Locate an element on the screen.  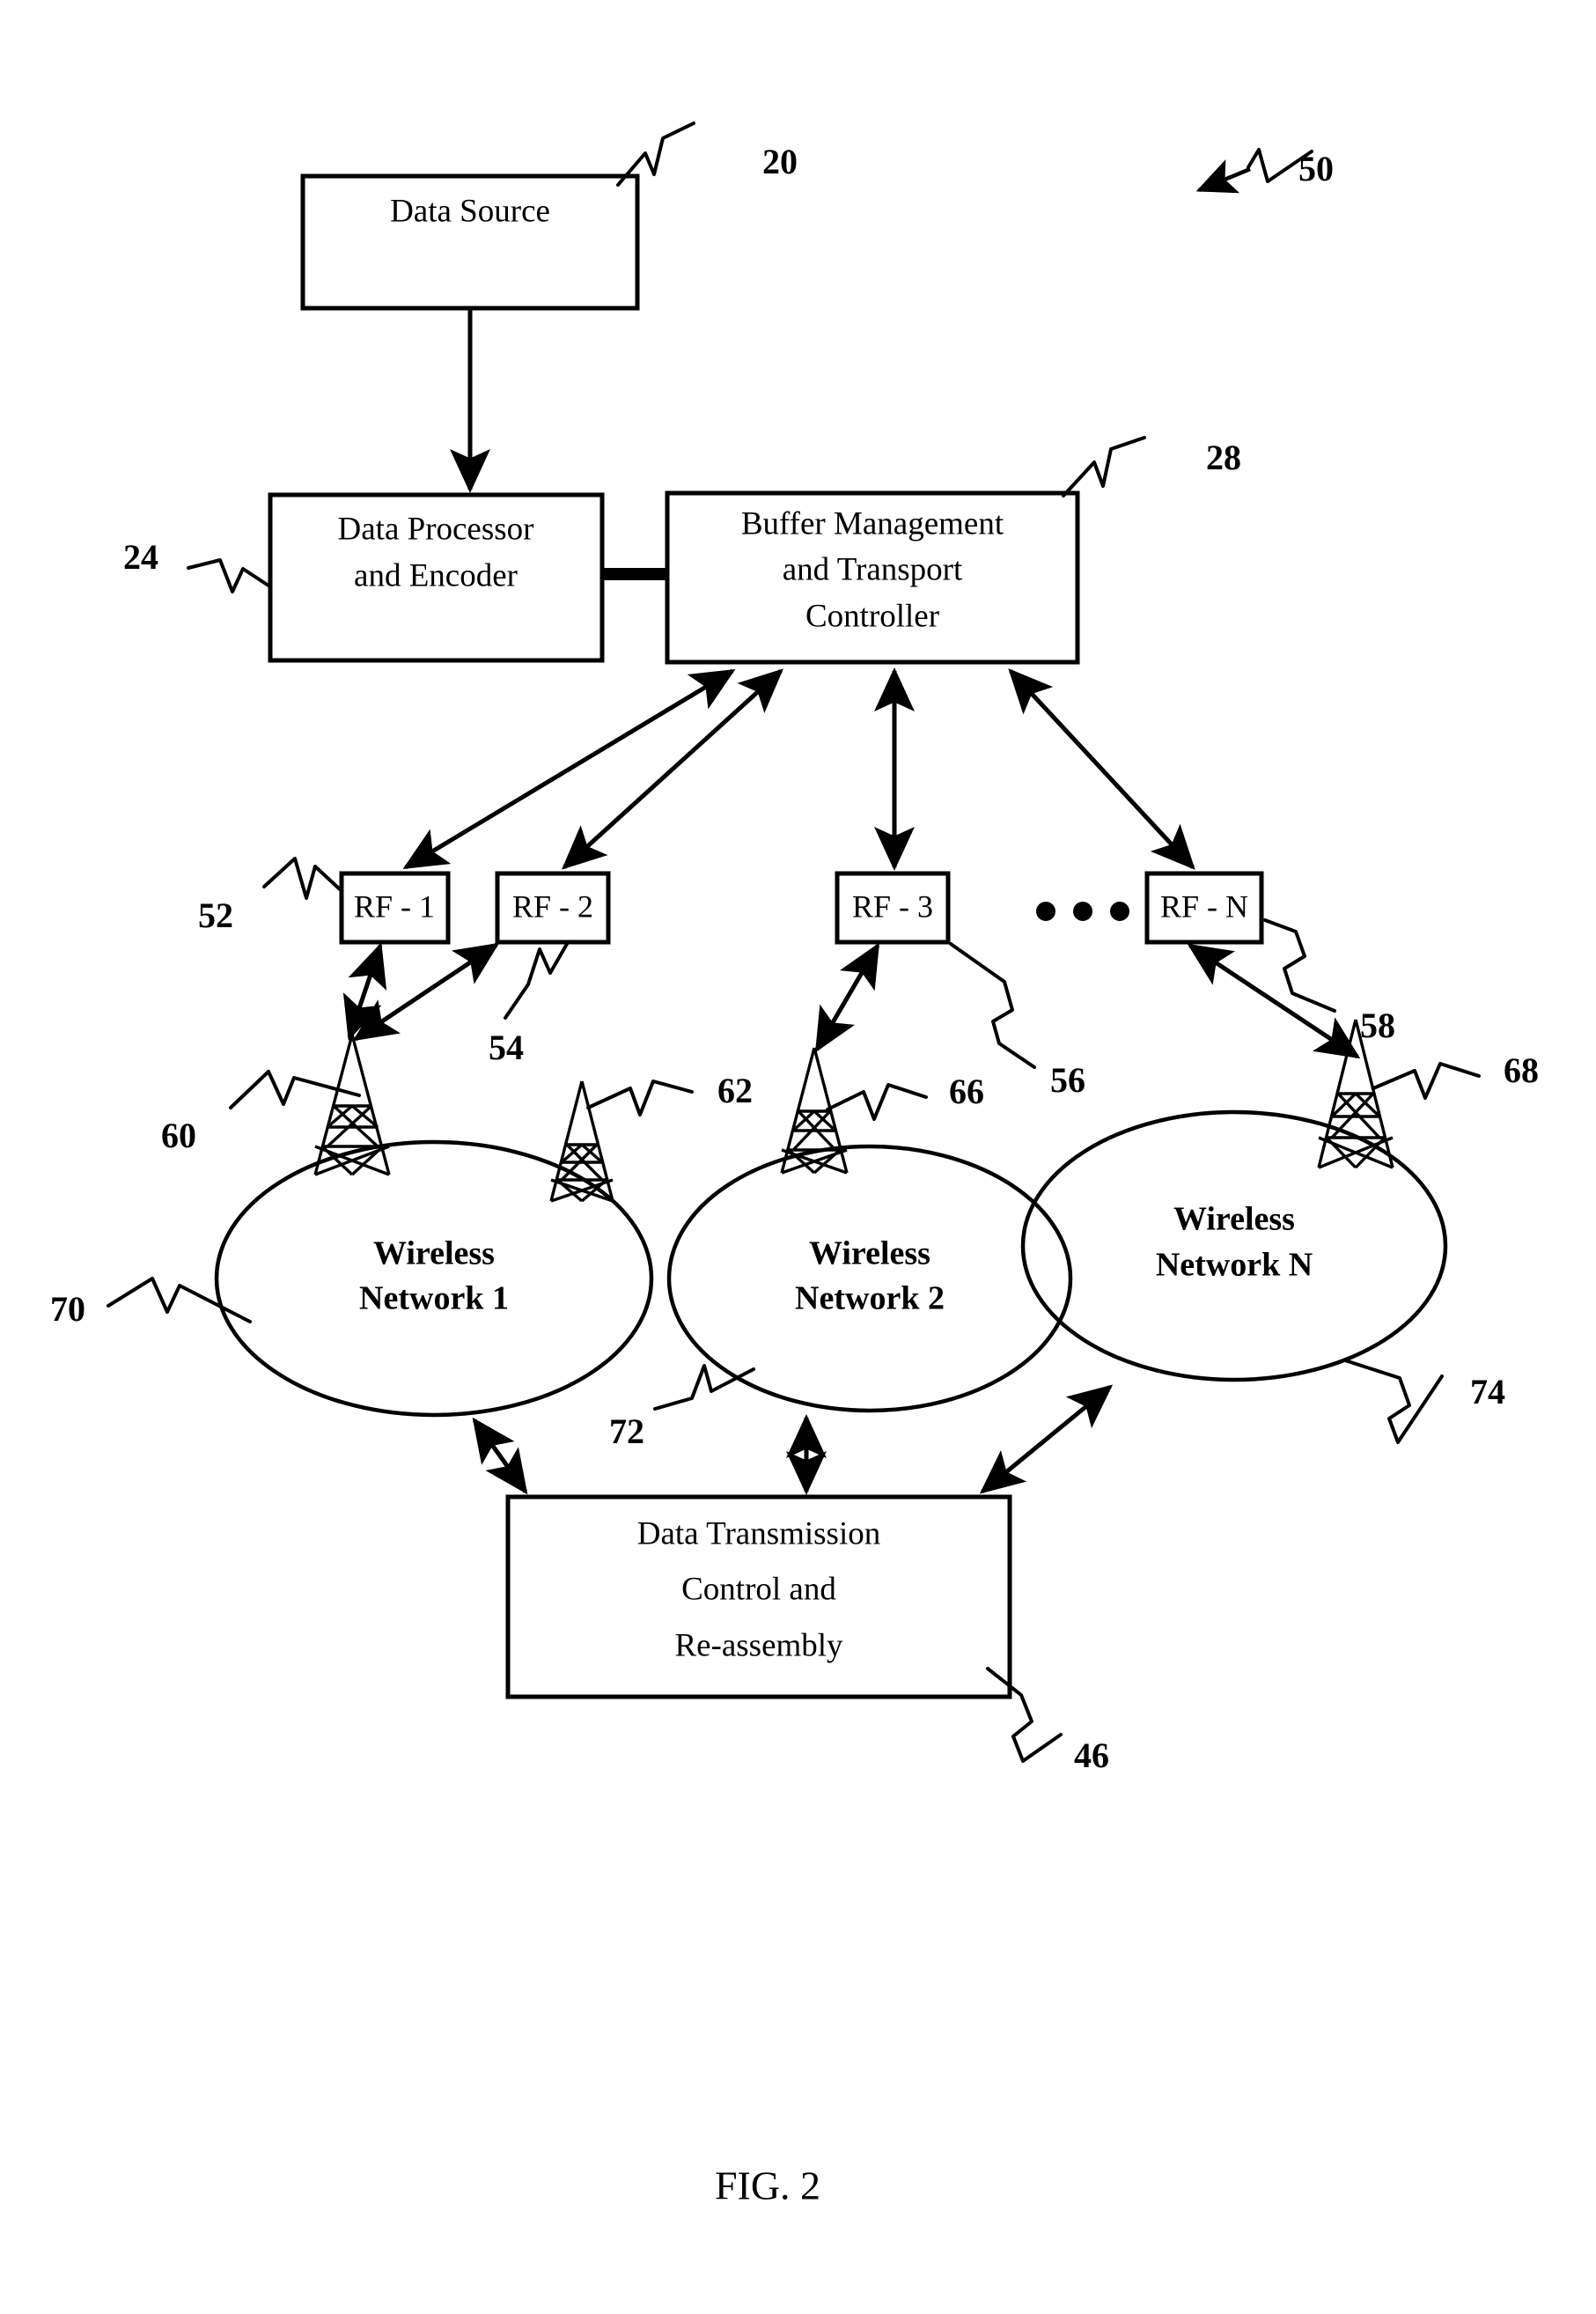
lead-line-66: 66 is located at coordinates (905, 1096).